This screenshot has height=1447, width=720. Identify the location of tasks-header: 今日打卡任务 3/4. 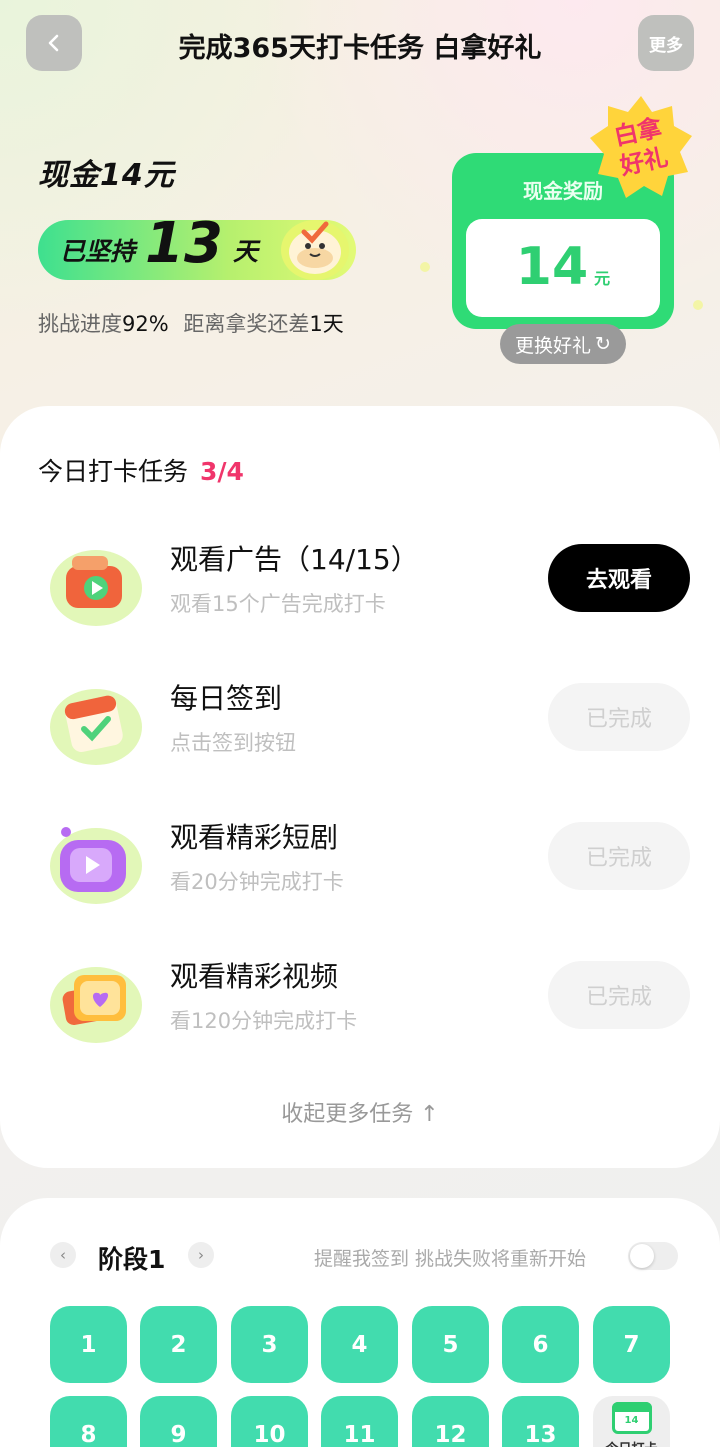
(141, 470).